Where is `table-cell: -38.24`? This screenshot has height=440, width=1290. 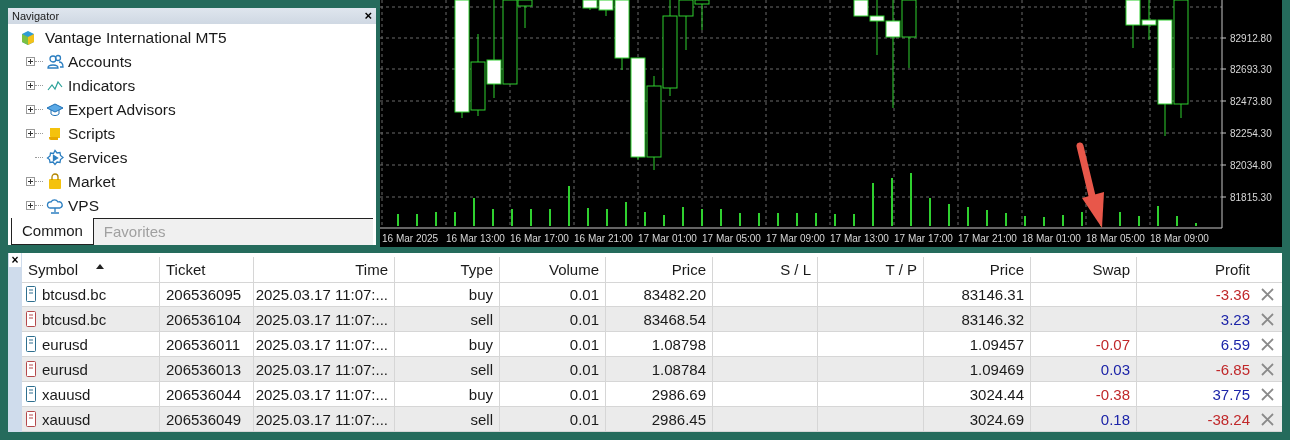
table-cell: -38.24 is located at coordinates (1194, 419).